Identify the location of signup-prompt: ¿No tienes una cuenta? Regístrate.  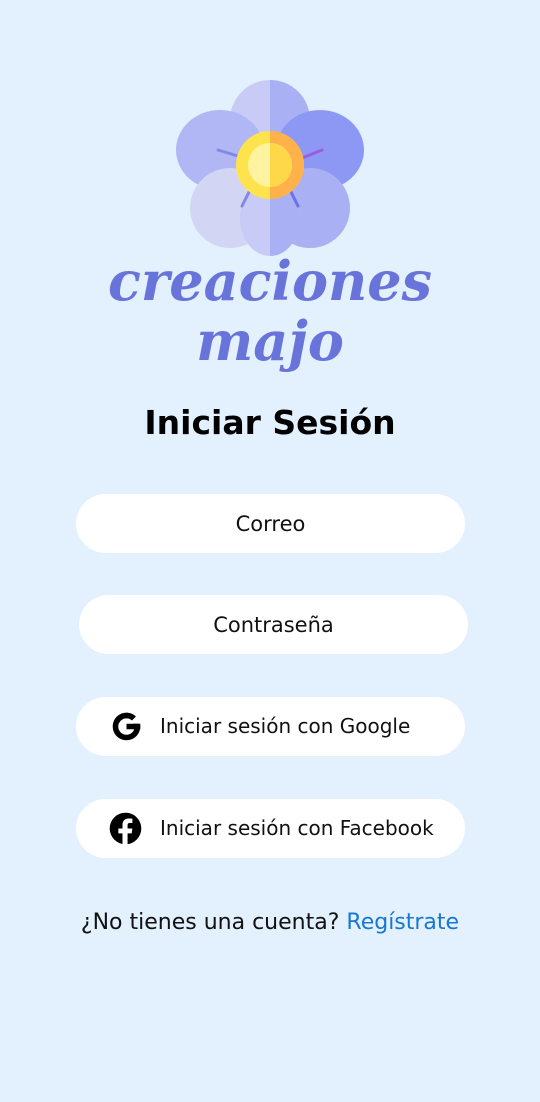
(270, 922).